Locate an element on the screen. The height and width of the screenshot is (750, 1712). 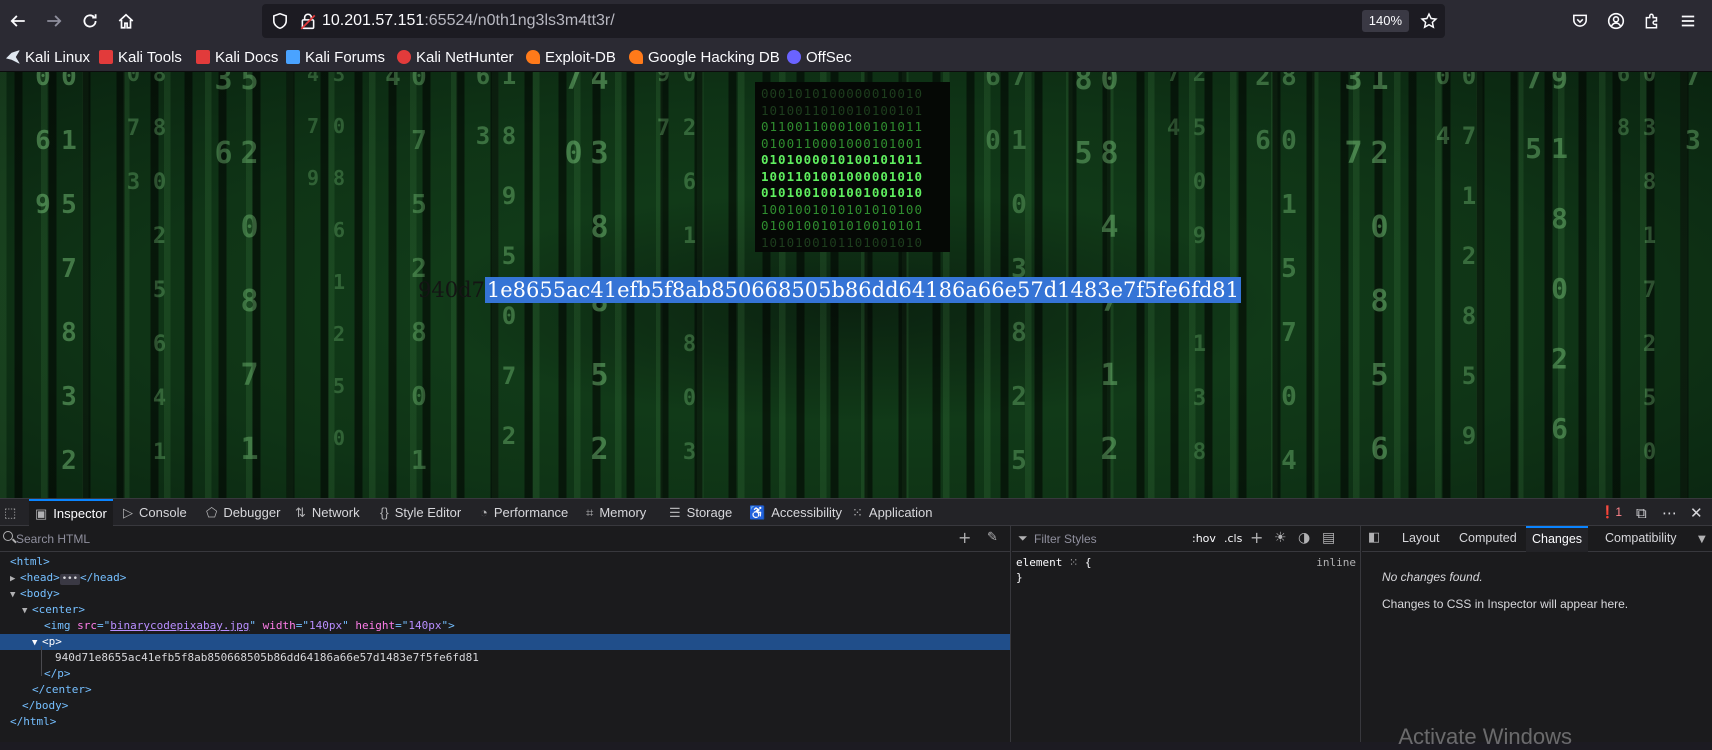
account-icon is located at coordinates (1616, 21).